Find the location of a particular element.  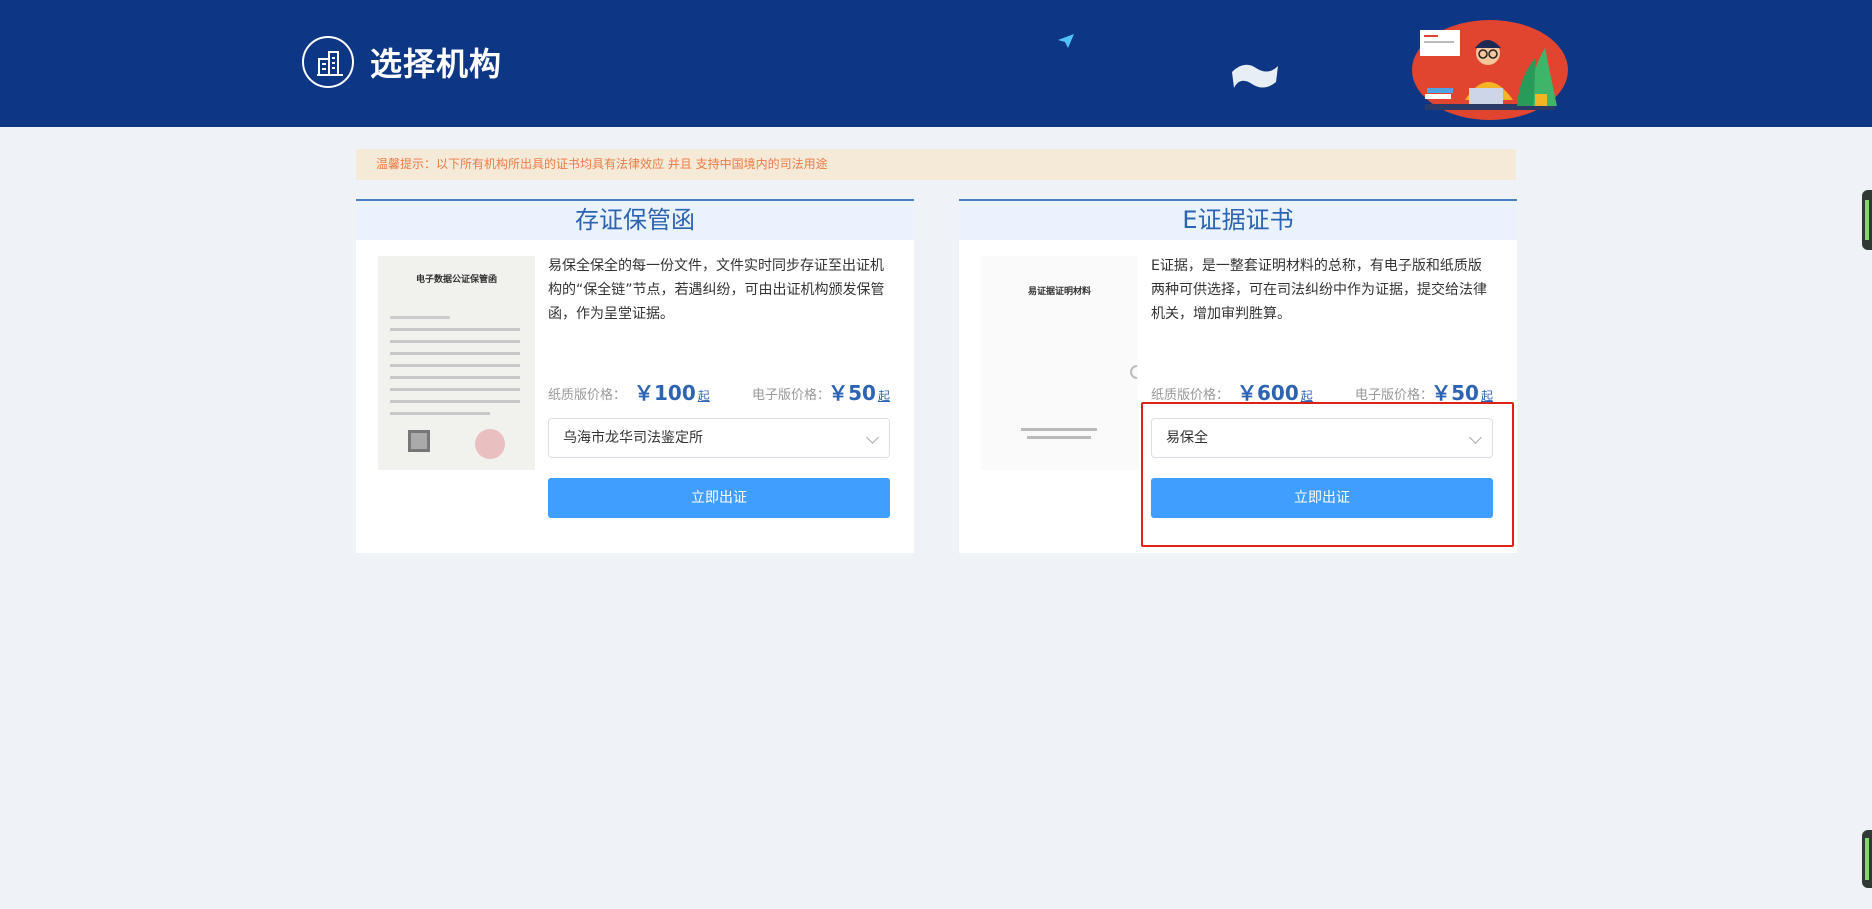

chevron-down-icon is located at coordinates (872, 437).